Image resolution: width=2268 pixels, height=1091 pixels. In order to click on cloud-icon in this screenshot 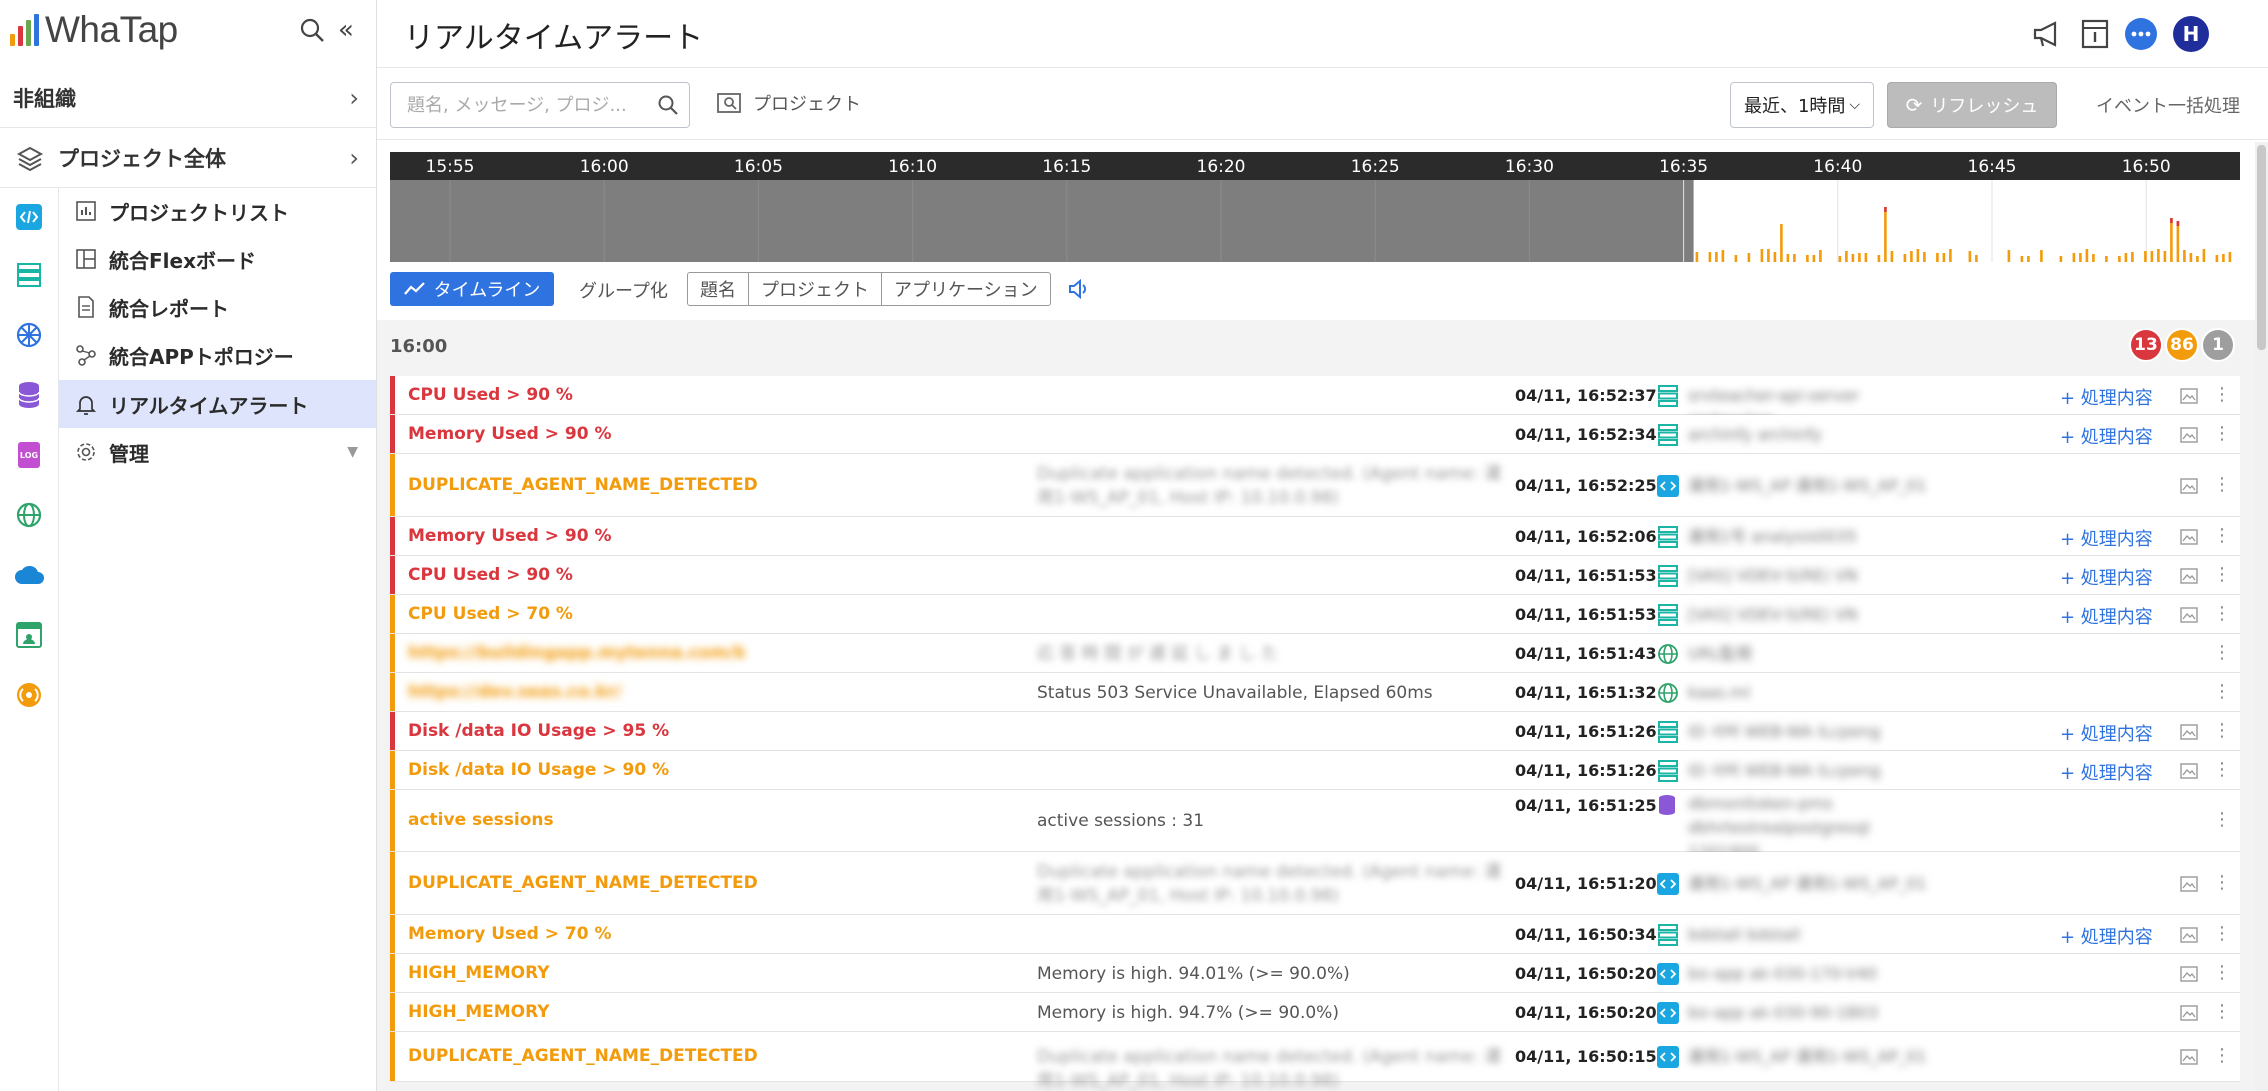, I will do `click(29, 575)`.